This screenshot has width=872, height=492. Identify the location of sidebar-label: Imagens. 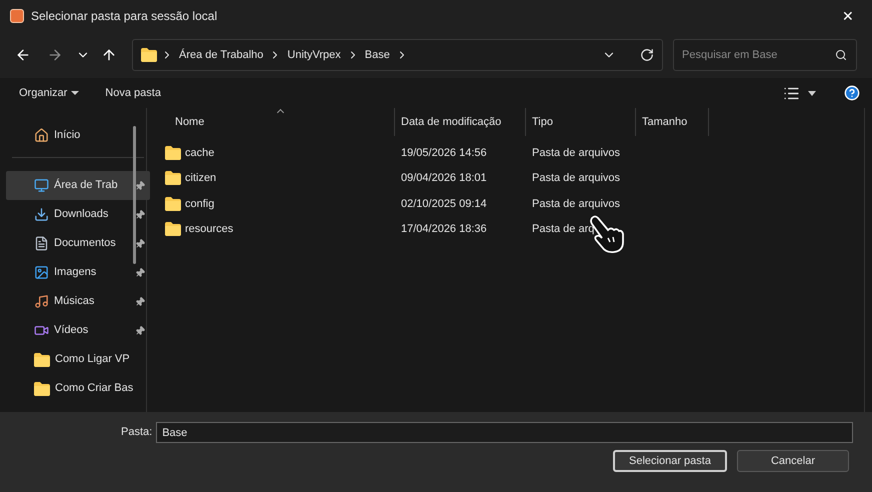
(76, 272).